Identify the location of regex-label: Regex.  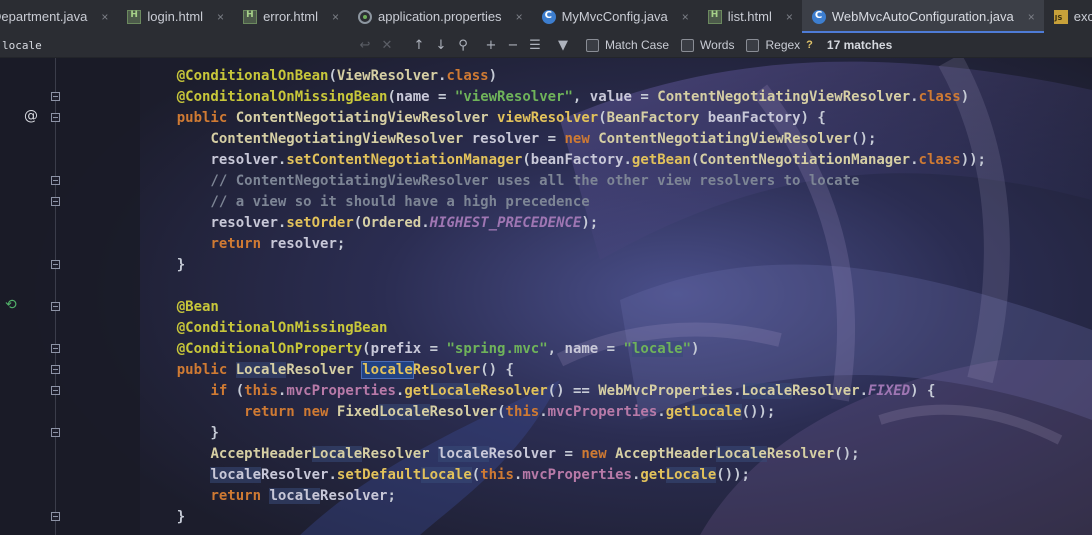
(782, 45).